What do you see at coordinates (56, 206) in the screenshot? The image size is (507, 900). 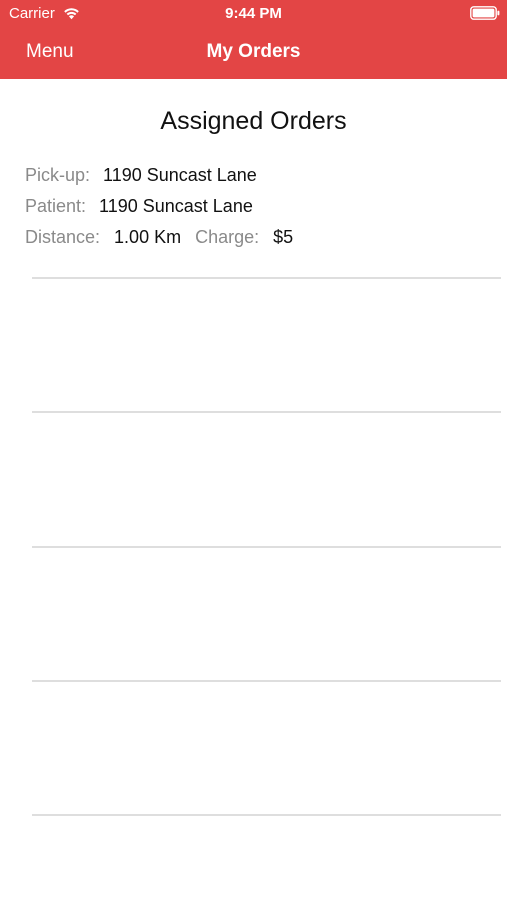 I see `patient-label: Patient:` at bounding box center [56, 206].